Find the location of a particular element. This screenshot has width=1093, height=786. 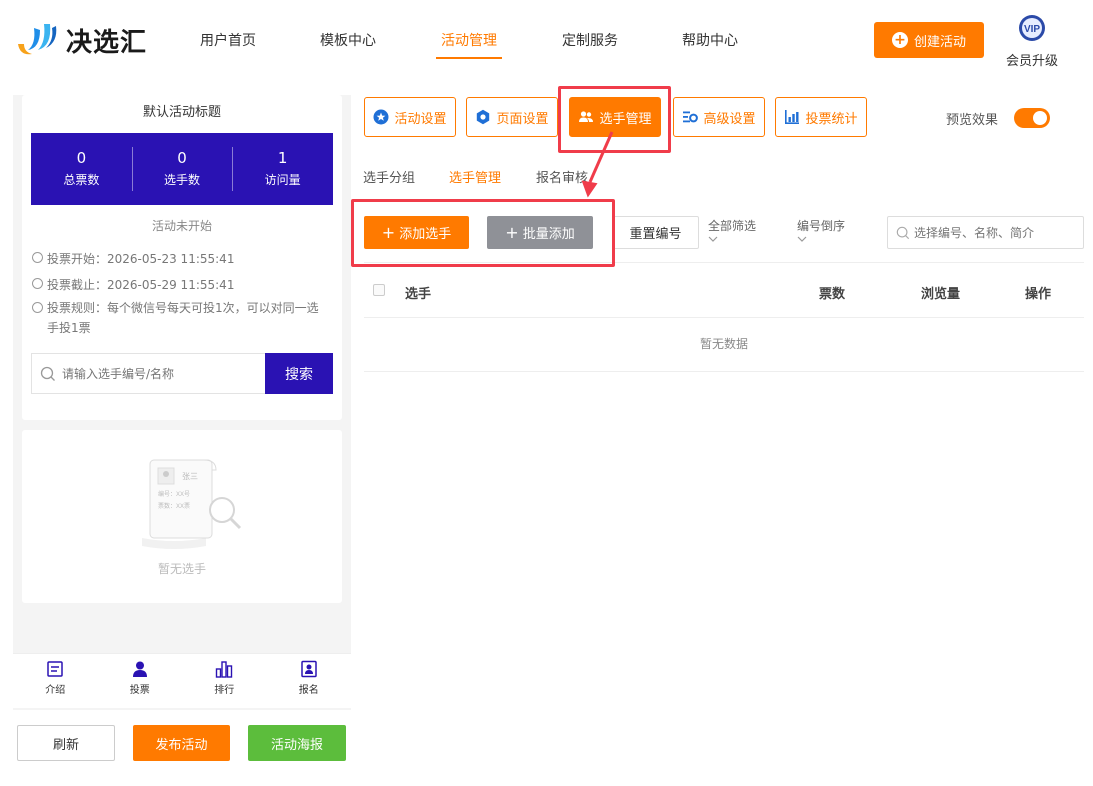

column-views: 浏览量 is located at coordinates (941, 294).